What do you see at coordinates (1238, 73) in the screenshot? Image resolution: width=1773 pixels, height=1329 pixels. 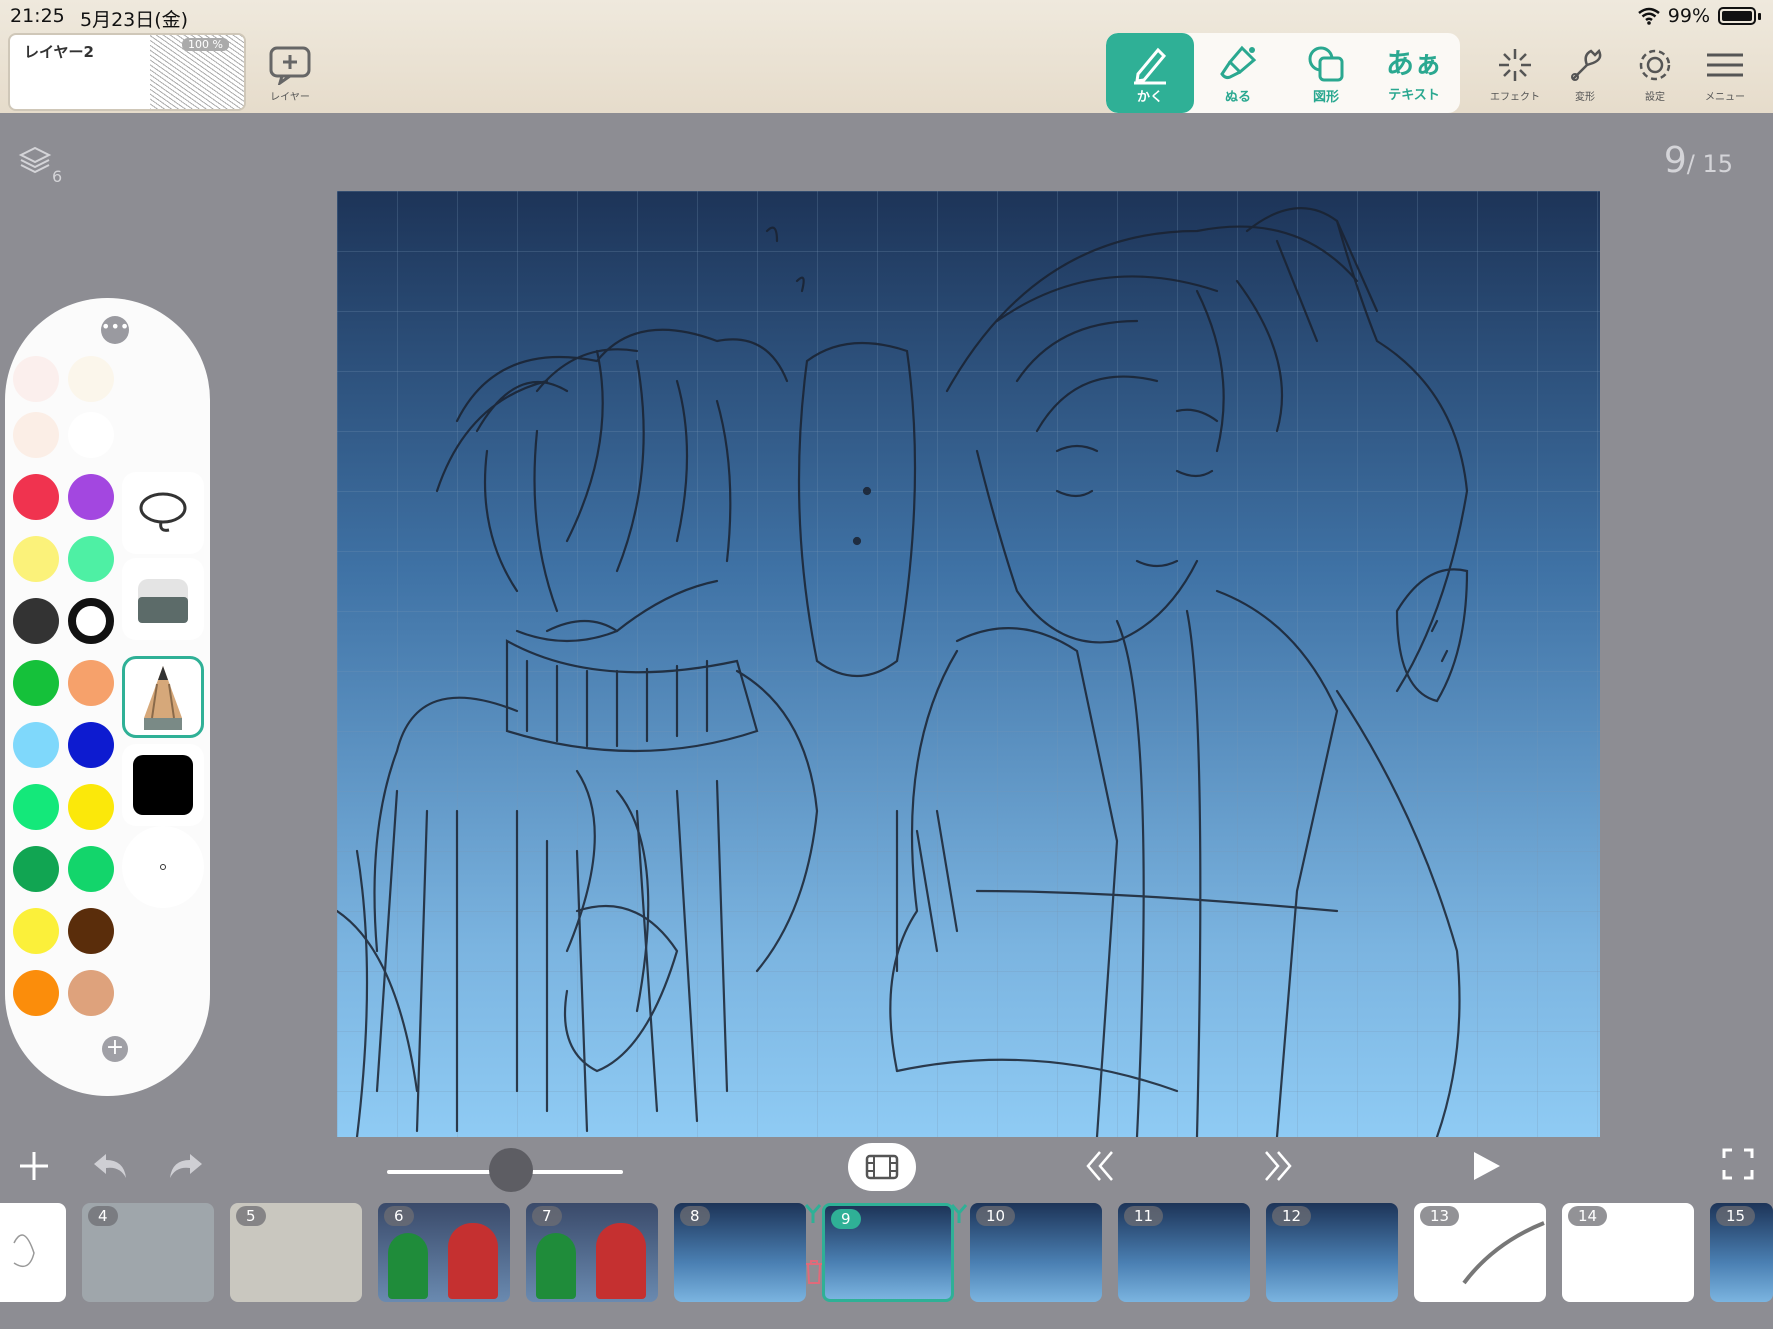 I see `tool-fill-tab: ぬる` at bounding box center [1238, 73].